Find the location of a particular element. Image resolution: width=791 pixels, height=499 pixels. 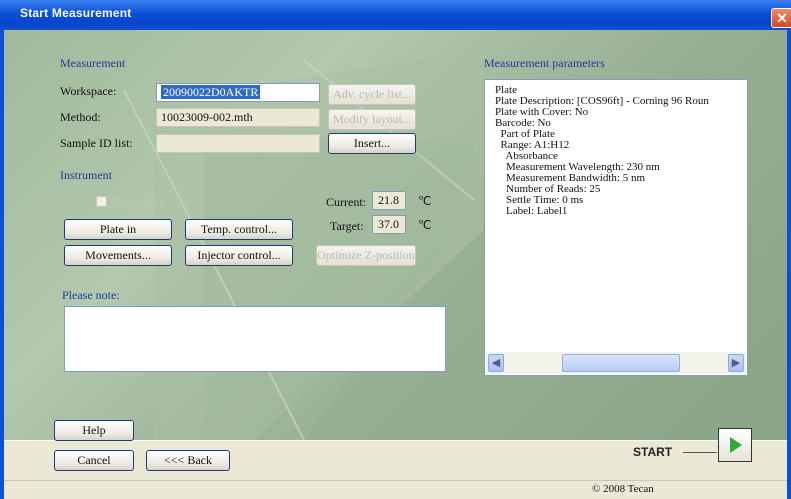

use-reader-label: Use reader is located at coordinates (138, 202).